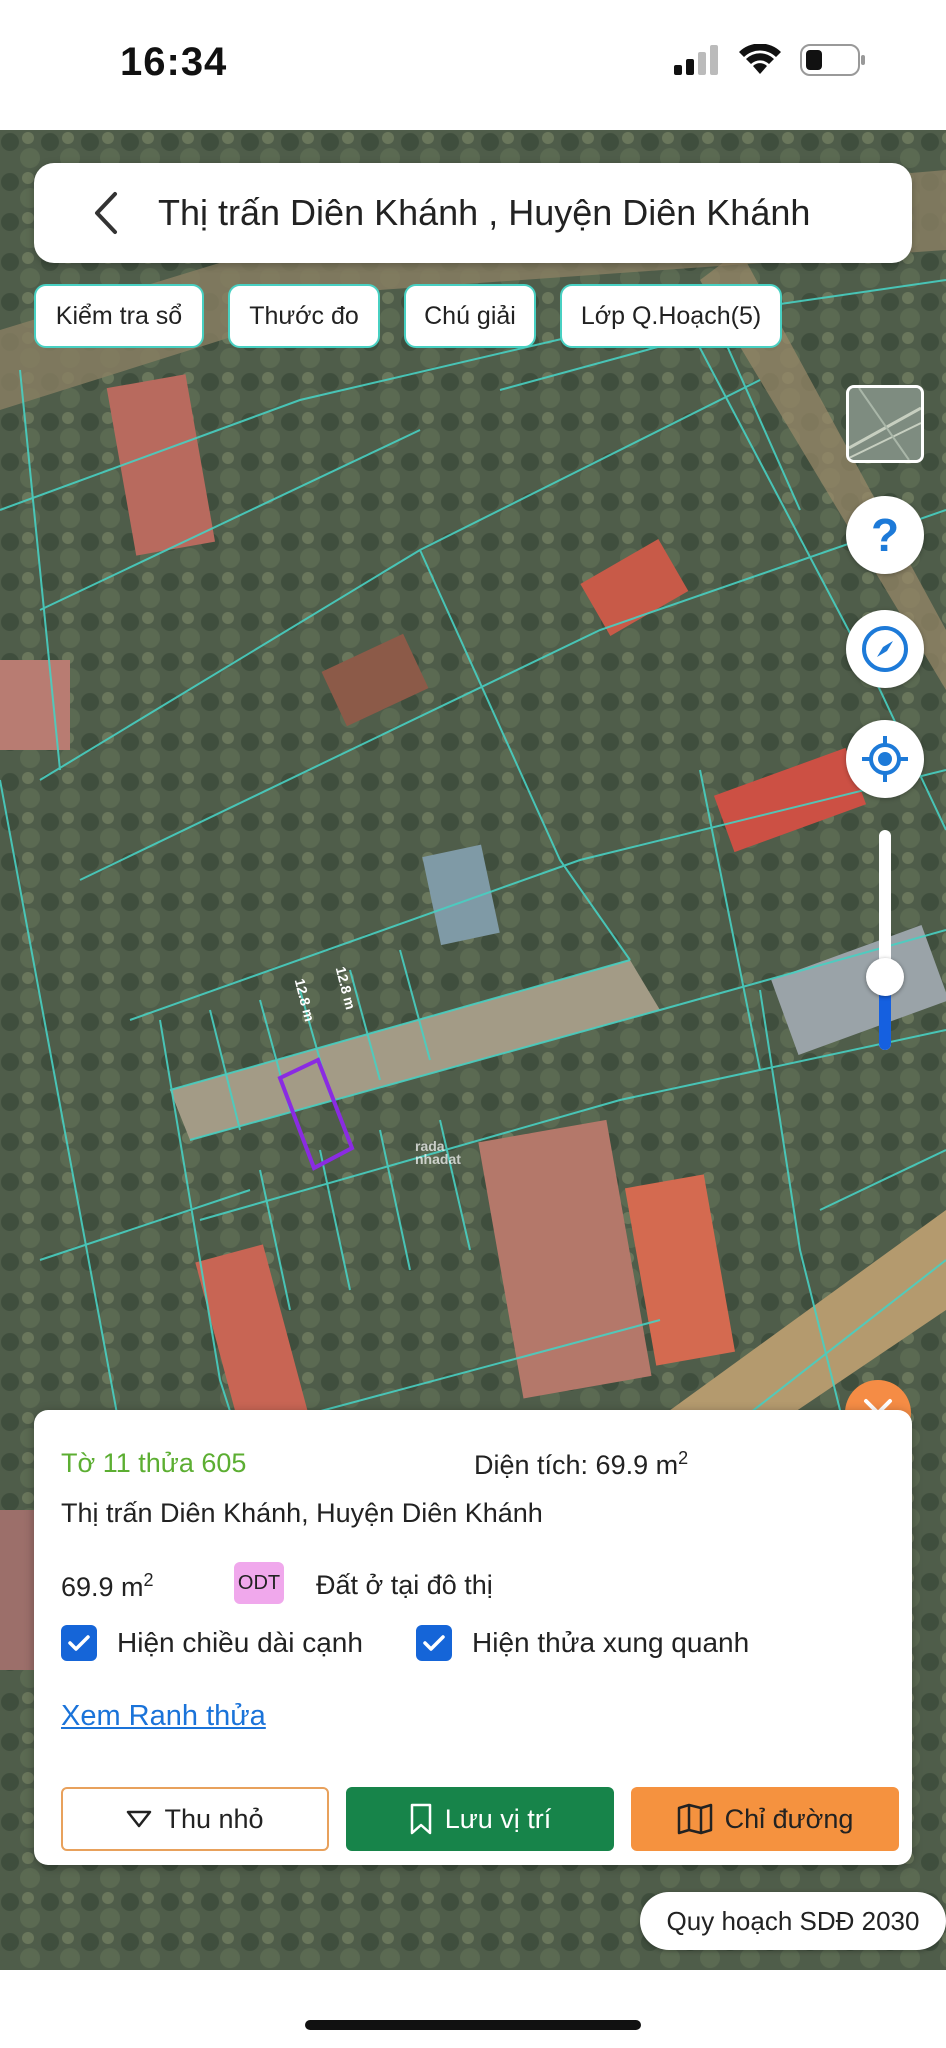 The height and width of the screenshot is (2048, 946). I want to click on compass-icon, so click(885, 649).